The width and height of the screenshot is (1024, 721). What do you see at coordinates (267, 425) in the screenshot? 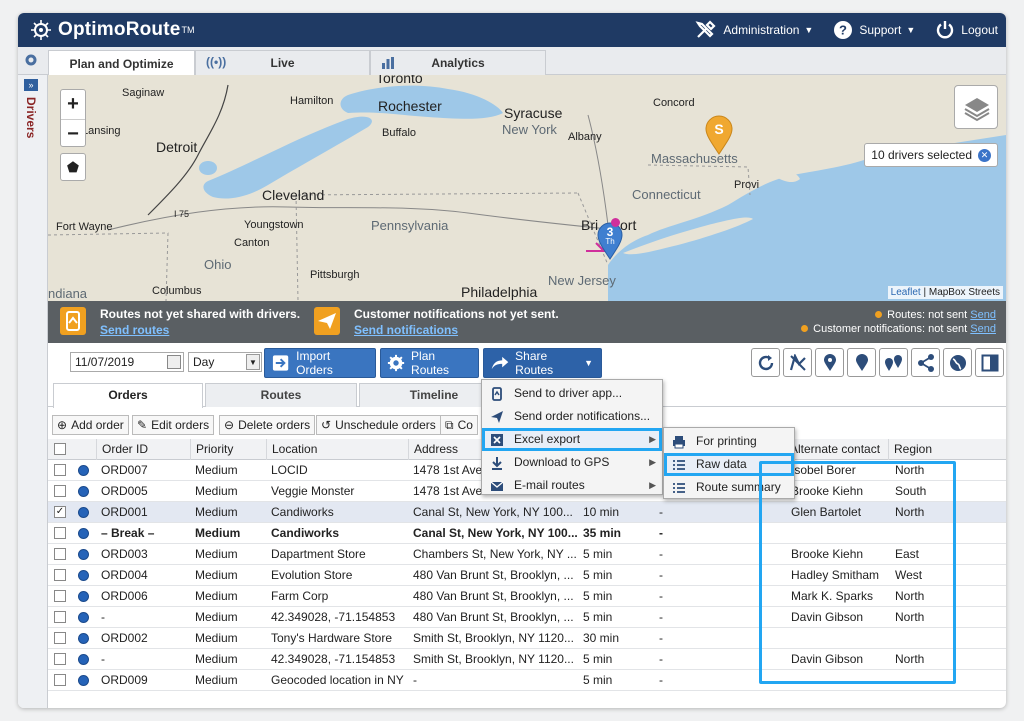
I see `delete-orders-button: ⊖ Delete orders` at bounding box center [267, 425].